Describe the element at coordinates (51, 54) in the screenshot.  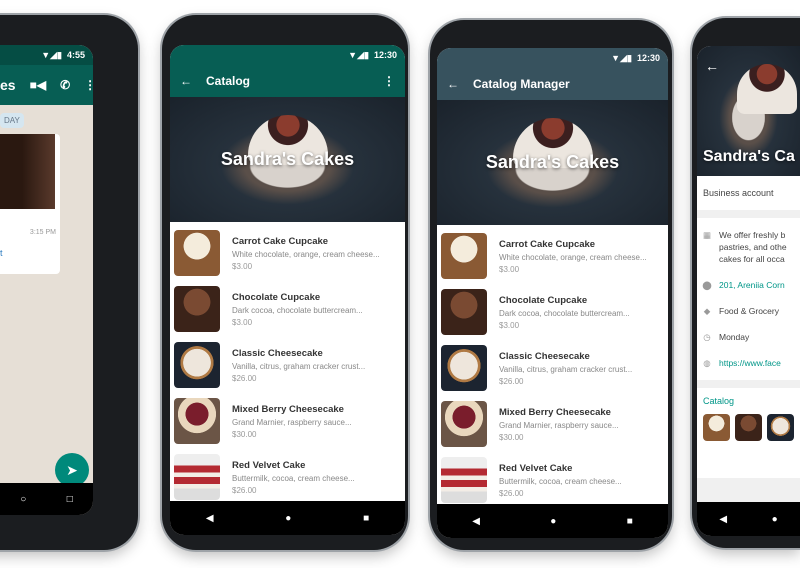
I see `wifi-icon: ▼◢▮` at that location.